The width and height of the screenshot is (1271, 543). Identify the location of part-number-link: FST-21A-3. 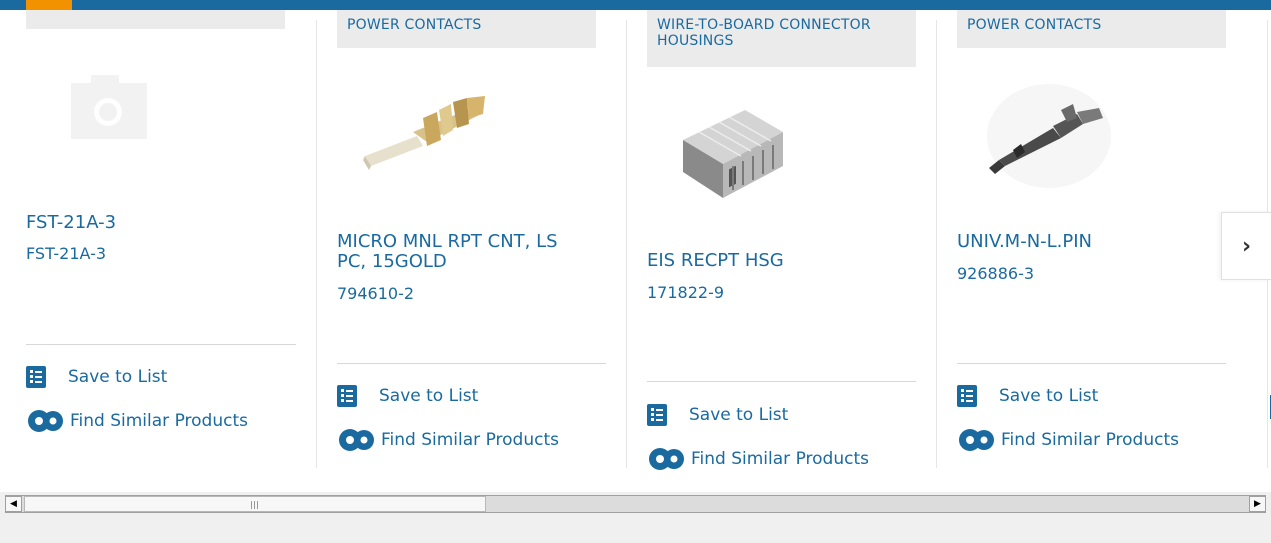
(66, 253).